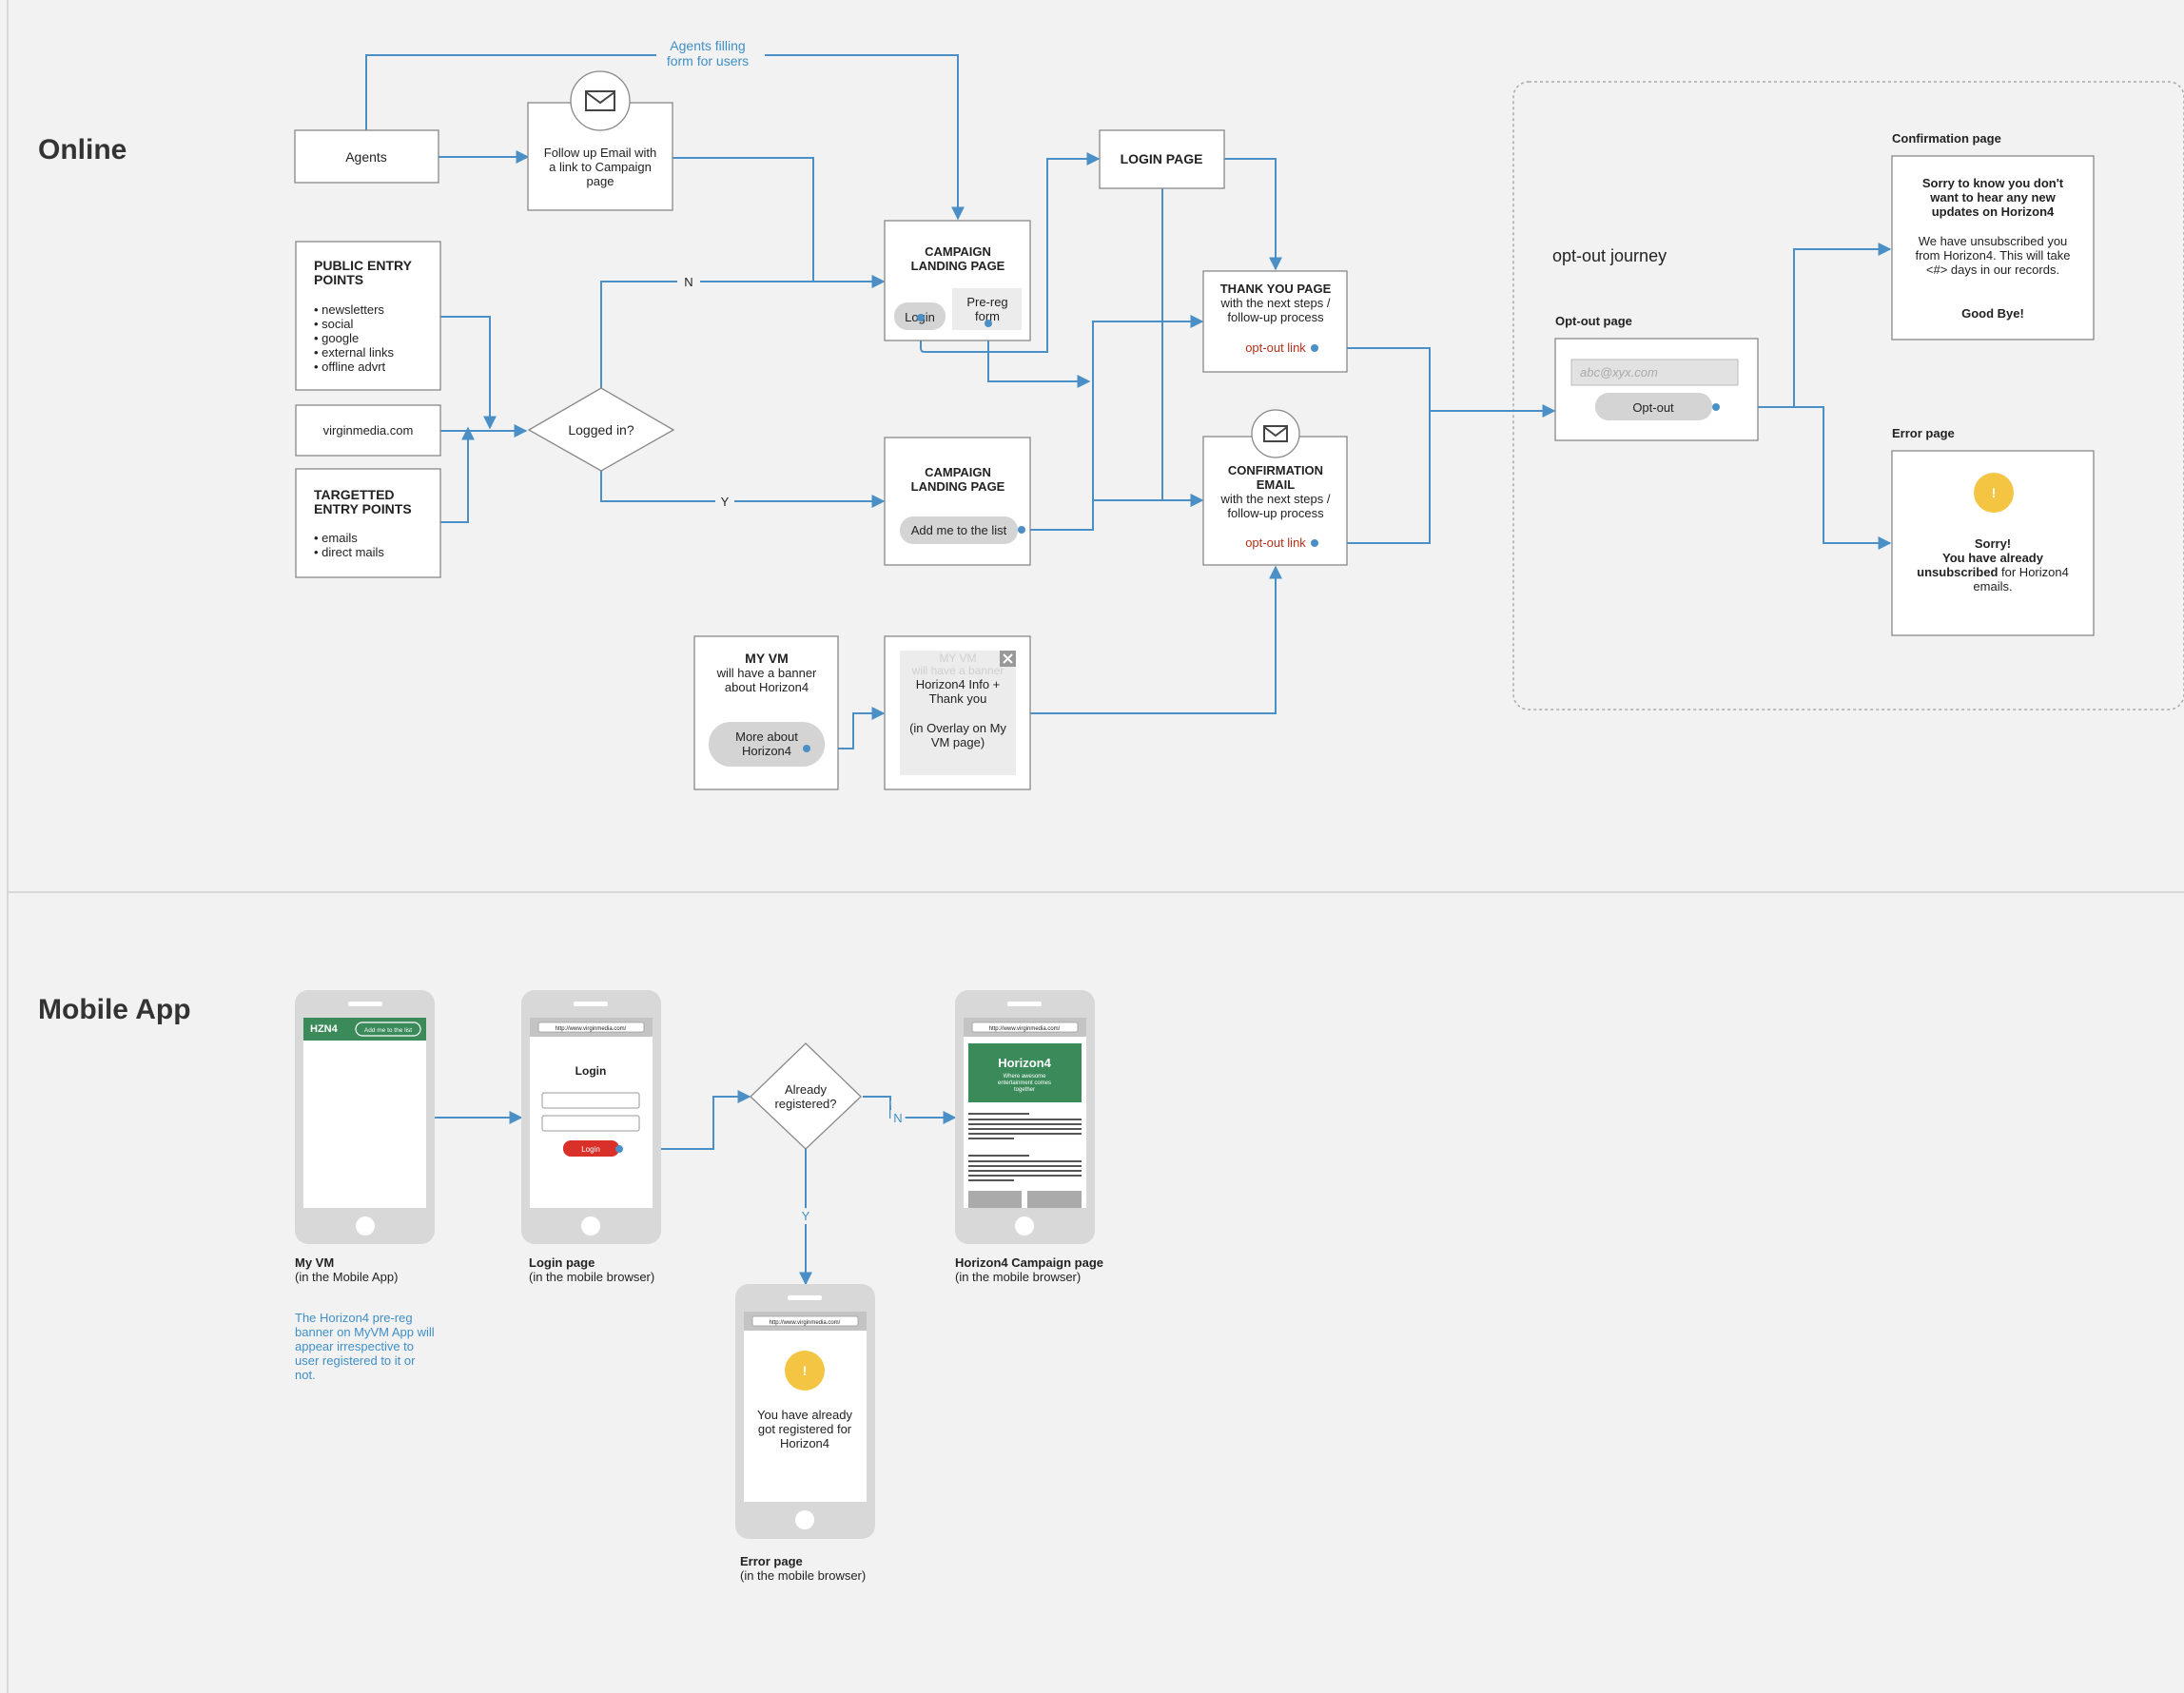  I want to click on svg-text: Horizon4 Info +, so click(958, 684).